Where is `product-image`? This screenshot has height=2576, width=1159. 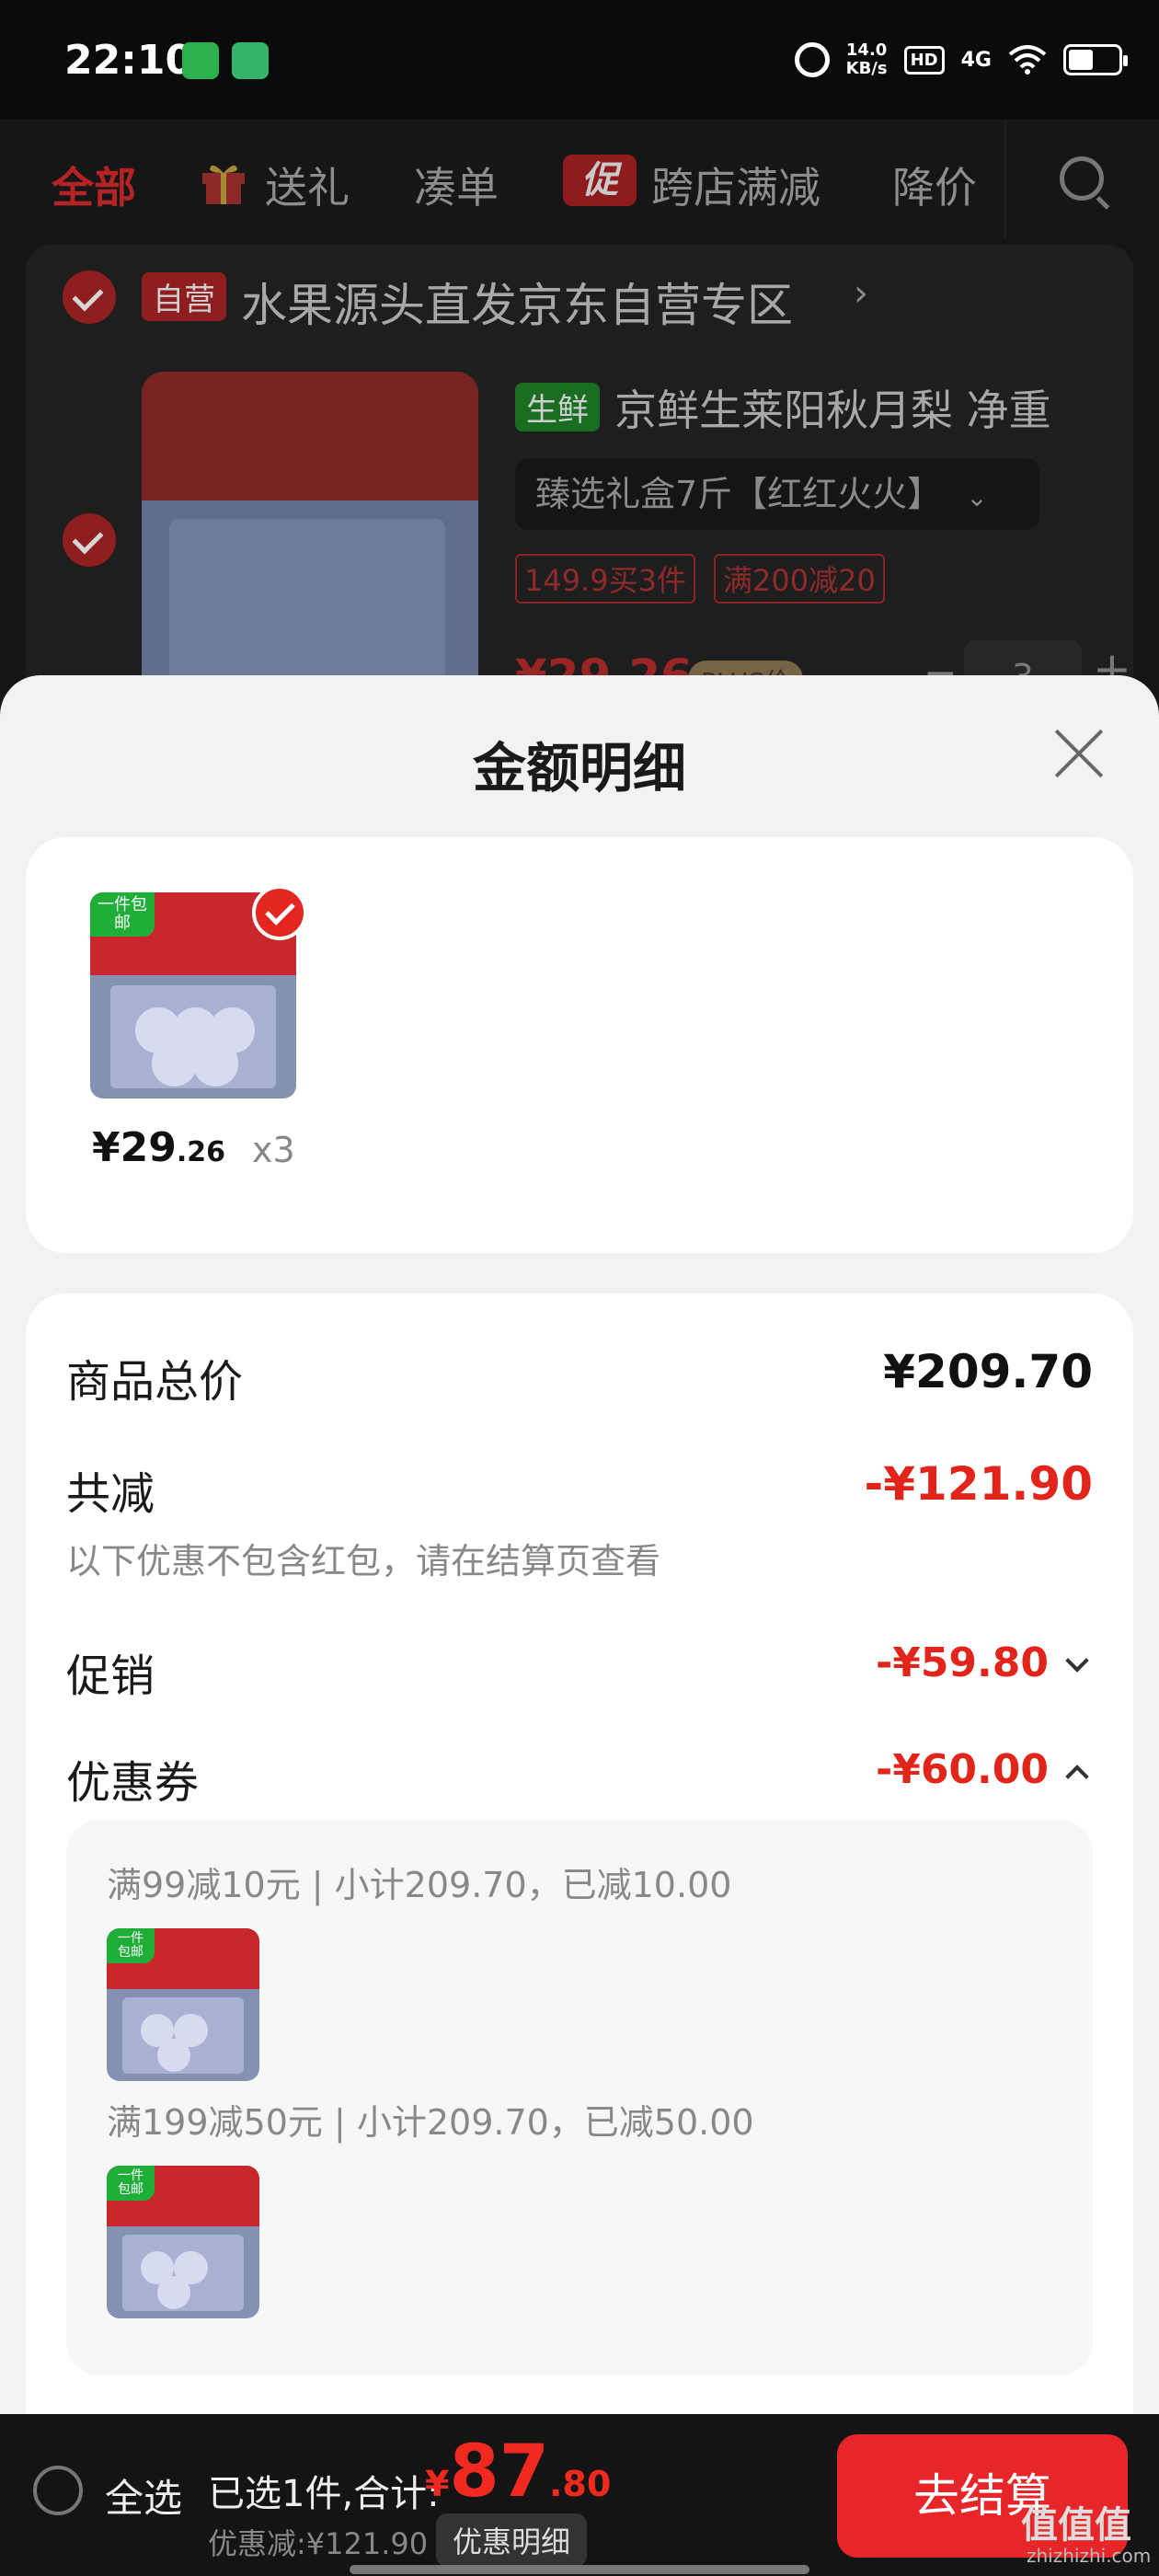
product-image is located at coordinates (310, 546).